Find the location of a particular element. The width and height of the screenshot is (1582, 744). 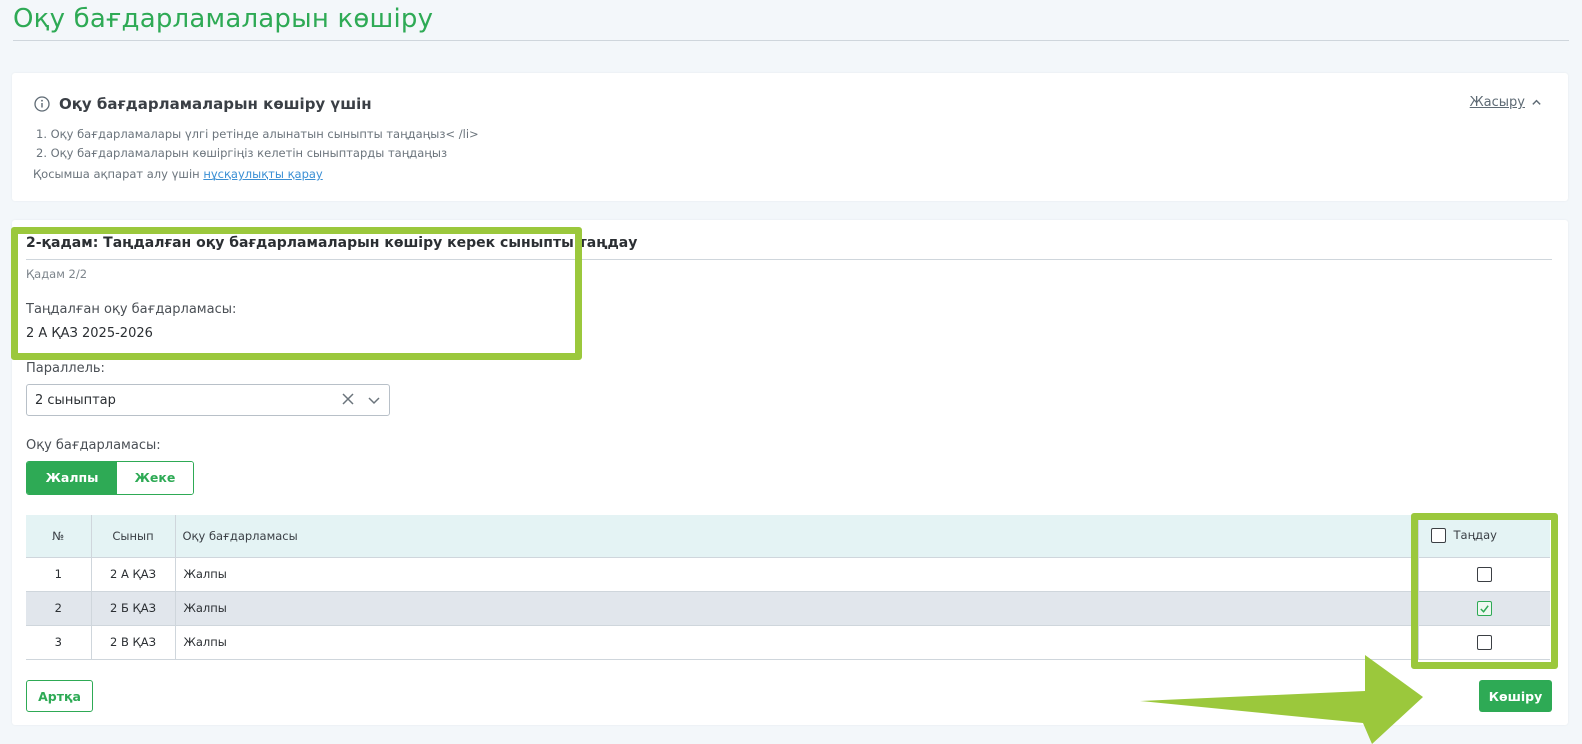

back-button: Артқа is located at coordinates (59, 696).